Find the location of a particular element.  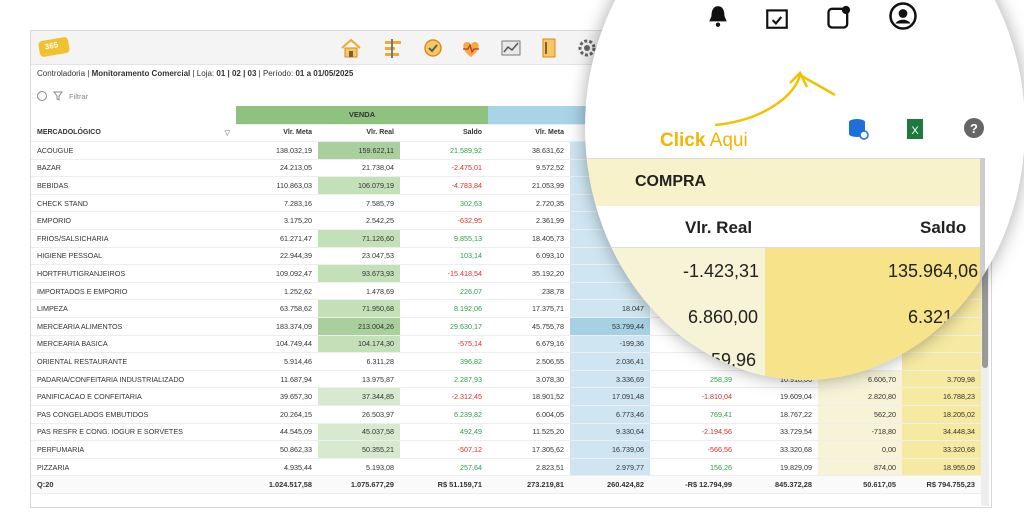

cell-vm: 7.283,16 is located at coordinates (277, 203).